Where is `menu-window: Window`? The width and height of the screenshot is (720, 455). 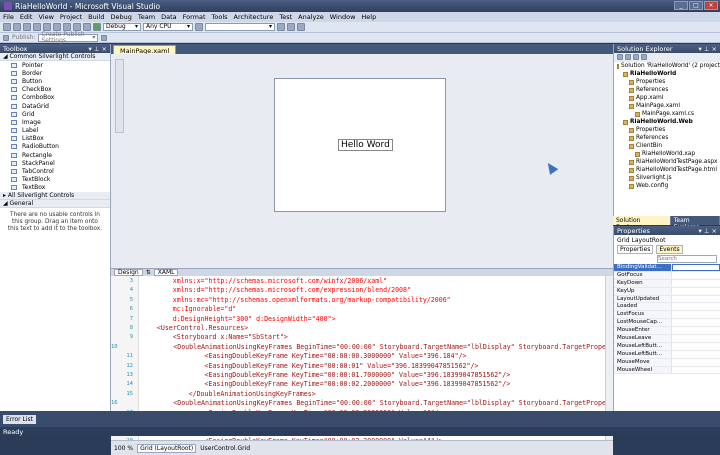
menu-window: Window is located at coordinates (343, 17).